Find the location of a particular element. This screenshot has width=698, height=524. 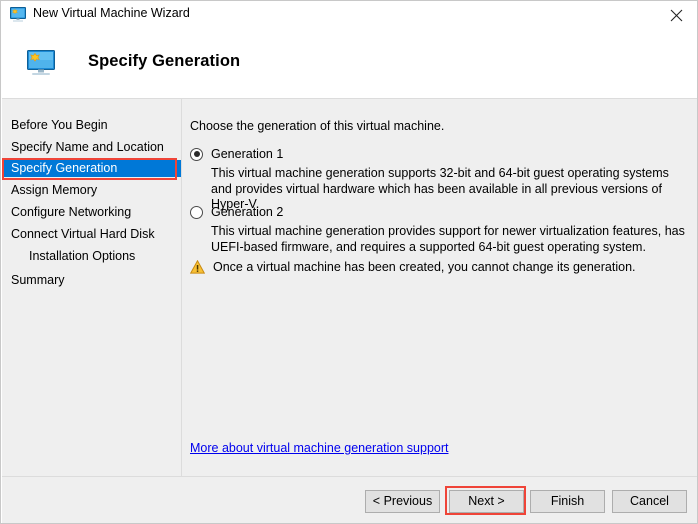

sidebar-item-summary: Summary is located at coordinates (91, 280).